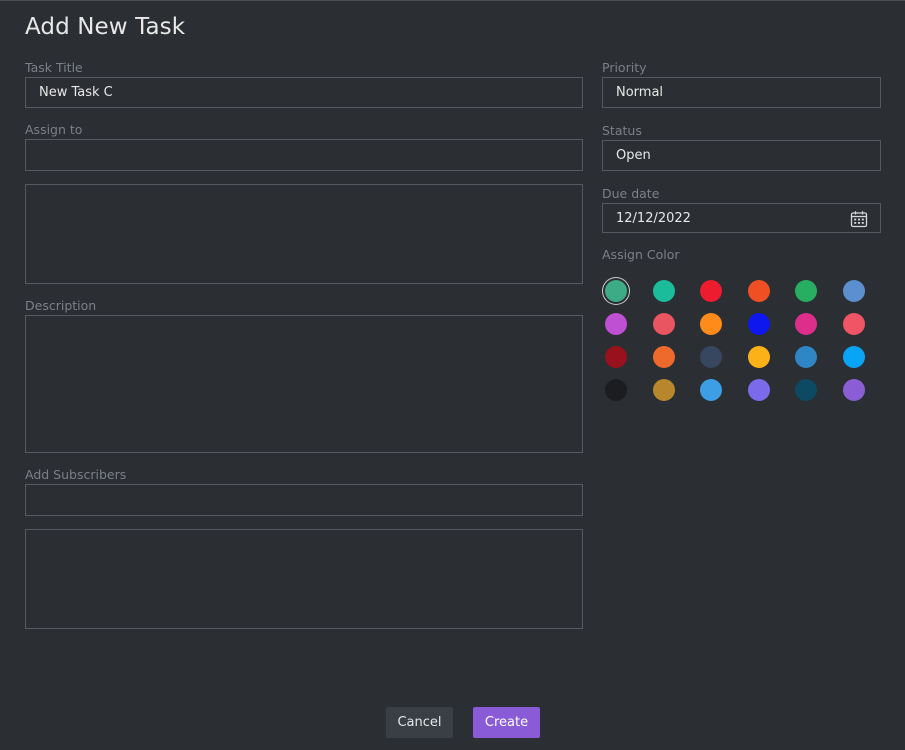 This screenshot has width=905, height=750. I want to click on cancel-button: Cancel, so click(419, 722).